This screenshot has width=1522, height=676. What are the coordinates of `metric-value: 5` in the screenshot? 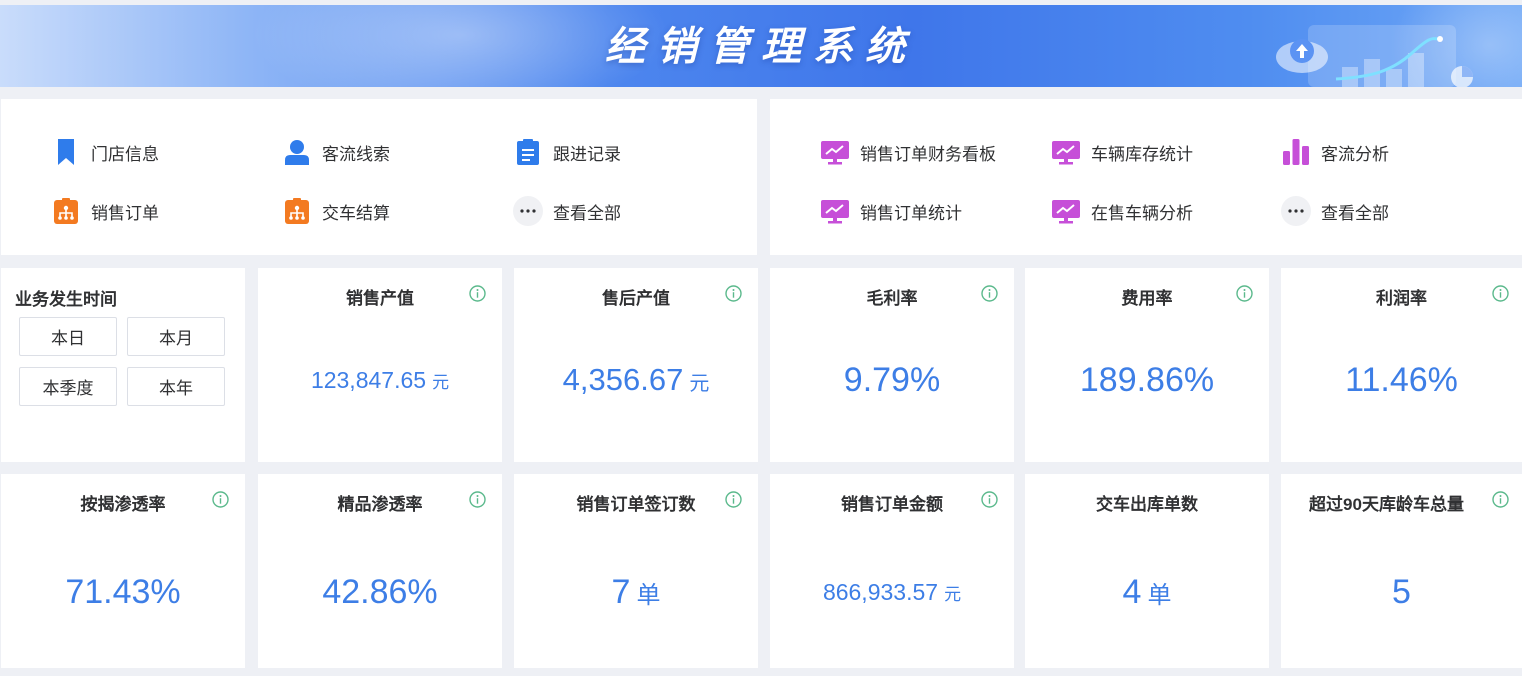 It's located at (1401, 595).